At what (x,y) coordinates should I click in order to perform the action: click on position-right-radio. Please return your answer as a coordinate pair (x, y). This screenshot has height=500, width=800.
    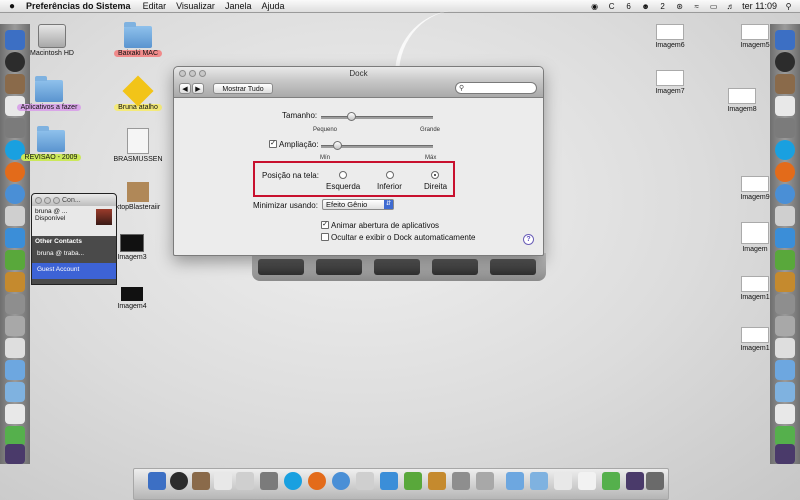
    Looking at the image, I should click on (435, 175).